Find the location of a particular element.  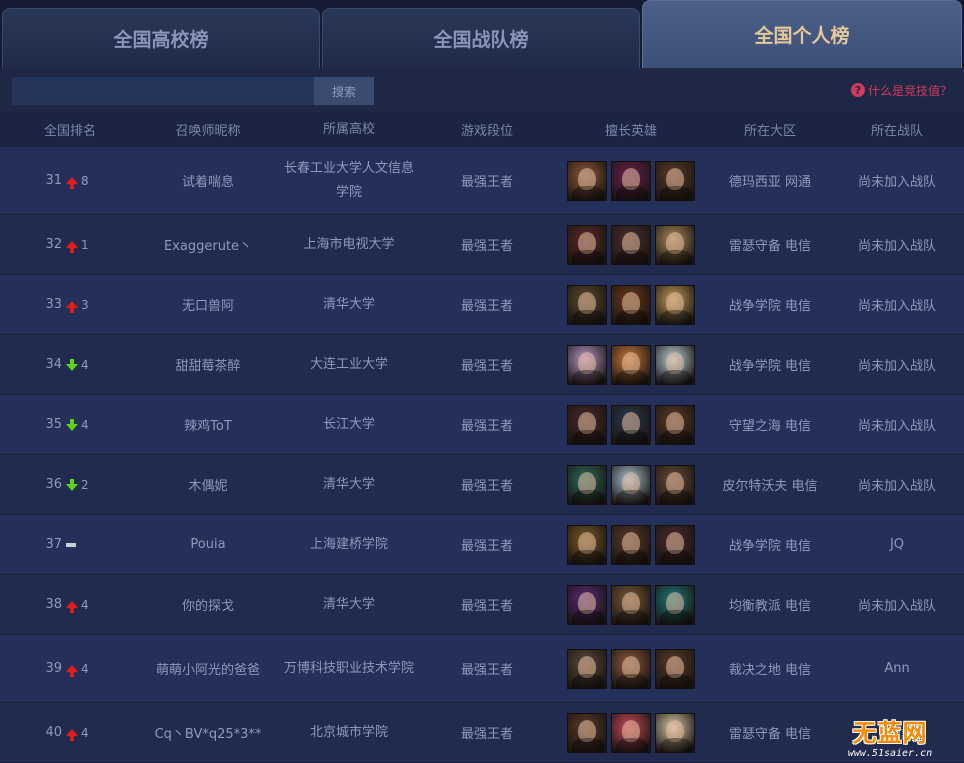

rank-change: 1 is located at coordinates (85, 244).